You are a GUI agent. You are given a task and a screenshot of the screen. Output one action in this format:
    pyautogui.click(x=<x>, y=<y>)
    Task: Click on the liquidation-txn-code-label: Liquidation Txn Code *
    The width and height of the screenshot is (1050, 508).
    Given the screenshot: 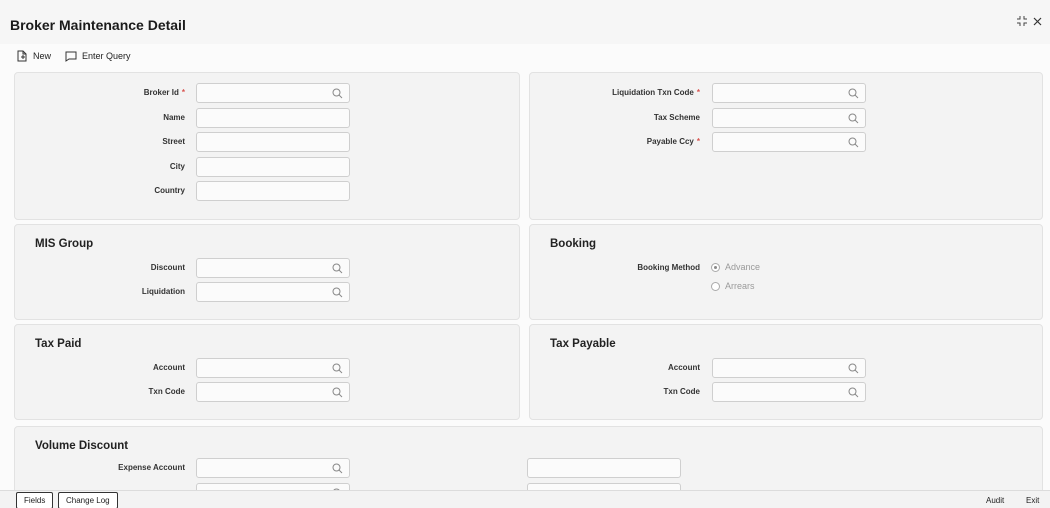 What is the action you would take?
    pyautogui.click(x=656, y=92)
    